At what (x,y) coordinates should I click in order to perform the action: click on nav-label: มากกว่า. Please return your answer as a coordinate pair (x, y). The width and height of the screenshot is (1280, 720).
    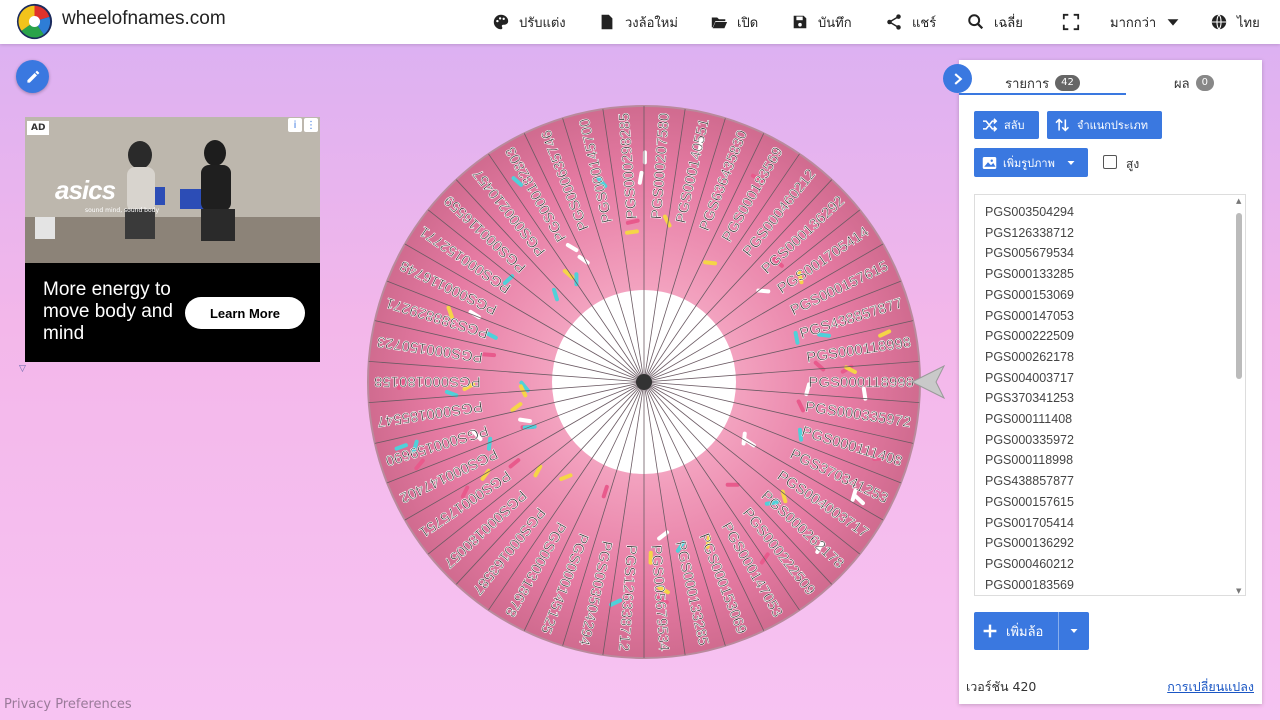
    Looking at the image, I should click on (1133, 23).